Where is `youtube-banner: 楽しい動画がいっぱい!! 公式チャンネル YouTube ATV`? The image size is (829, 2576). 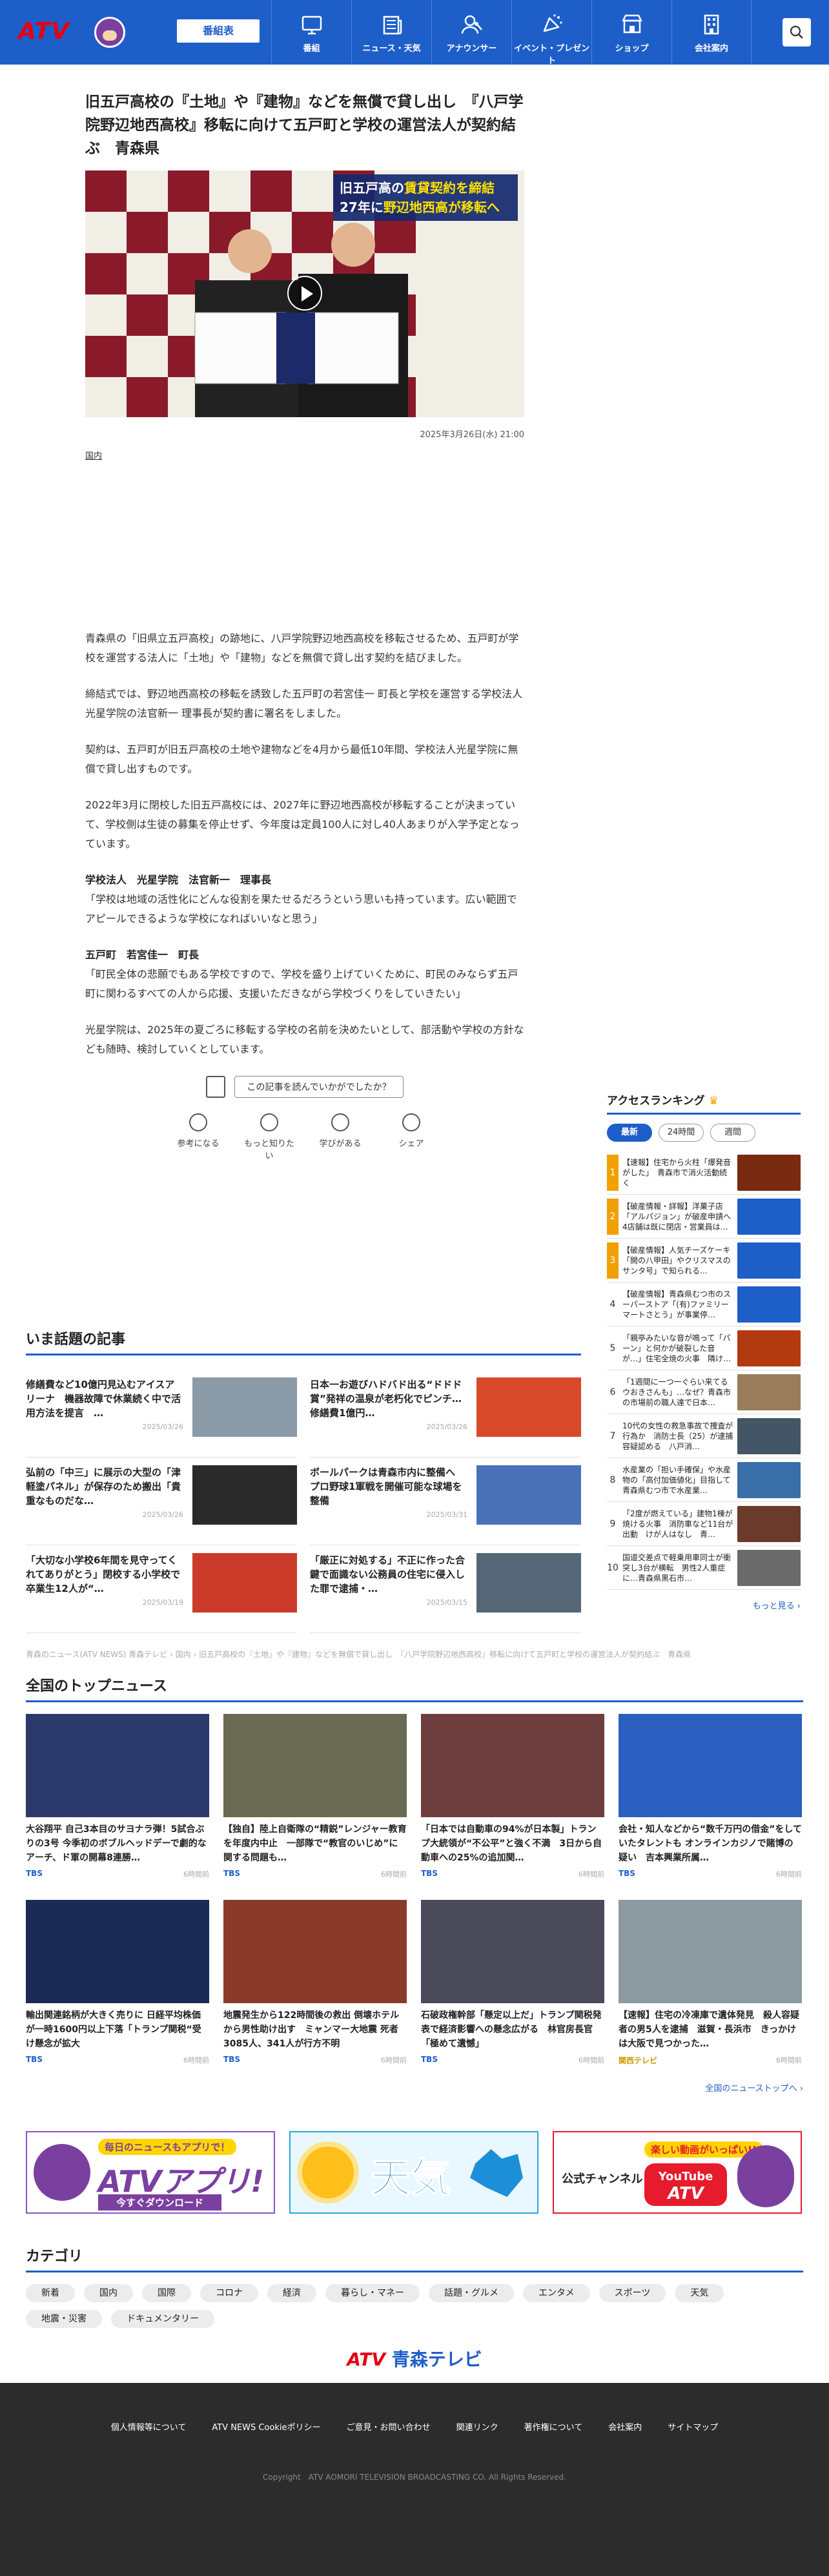 youtube-banner: 楽しい動画がいっぱい!! 公式チャンネル YouTube ATV is located at coordinates (677, 2172).